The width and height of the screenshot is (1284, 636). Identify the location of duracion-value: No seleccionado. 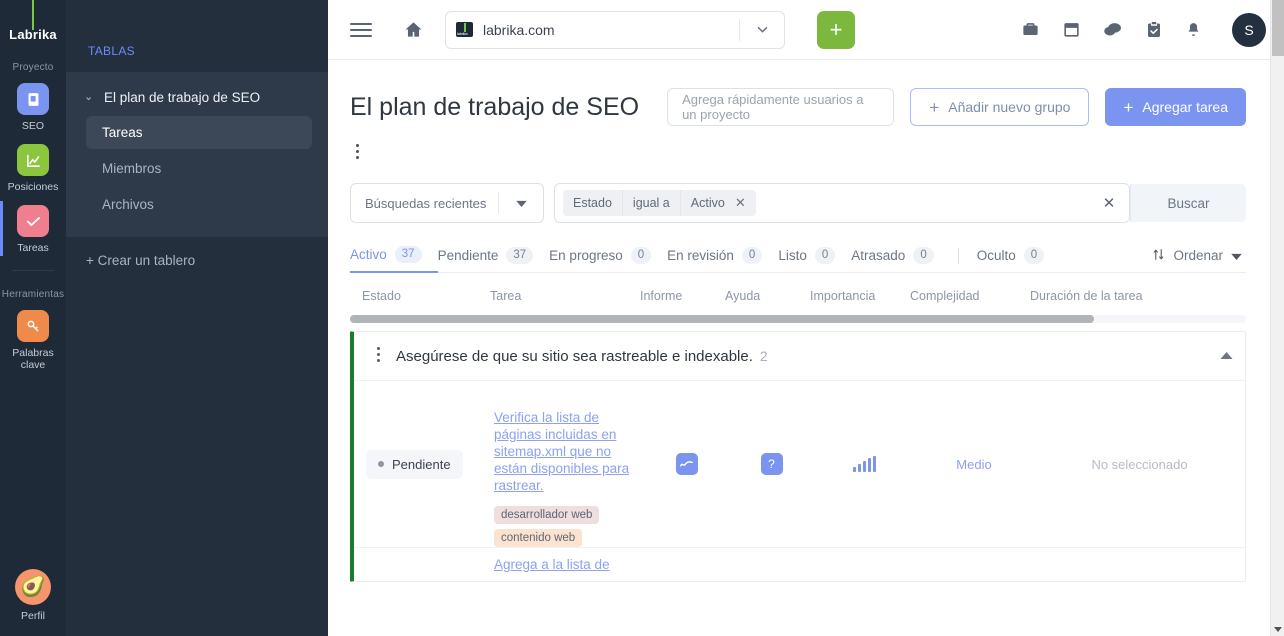
(1139, 464).